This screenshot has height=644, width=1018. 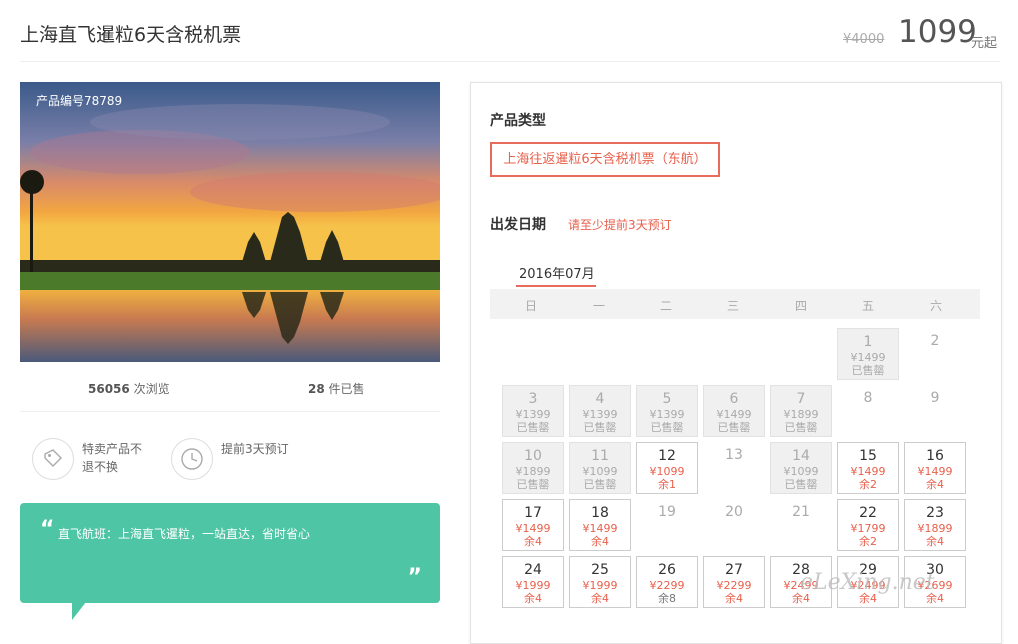 What do you see at coordinates (801, 468) in the screenshot?
I see `calendar-day-14: 14 ¥1099 已售罄` at bounding box center [801, 468].